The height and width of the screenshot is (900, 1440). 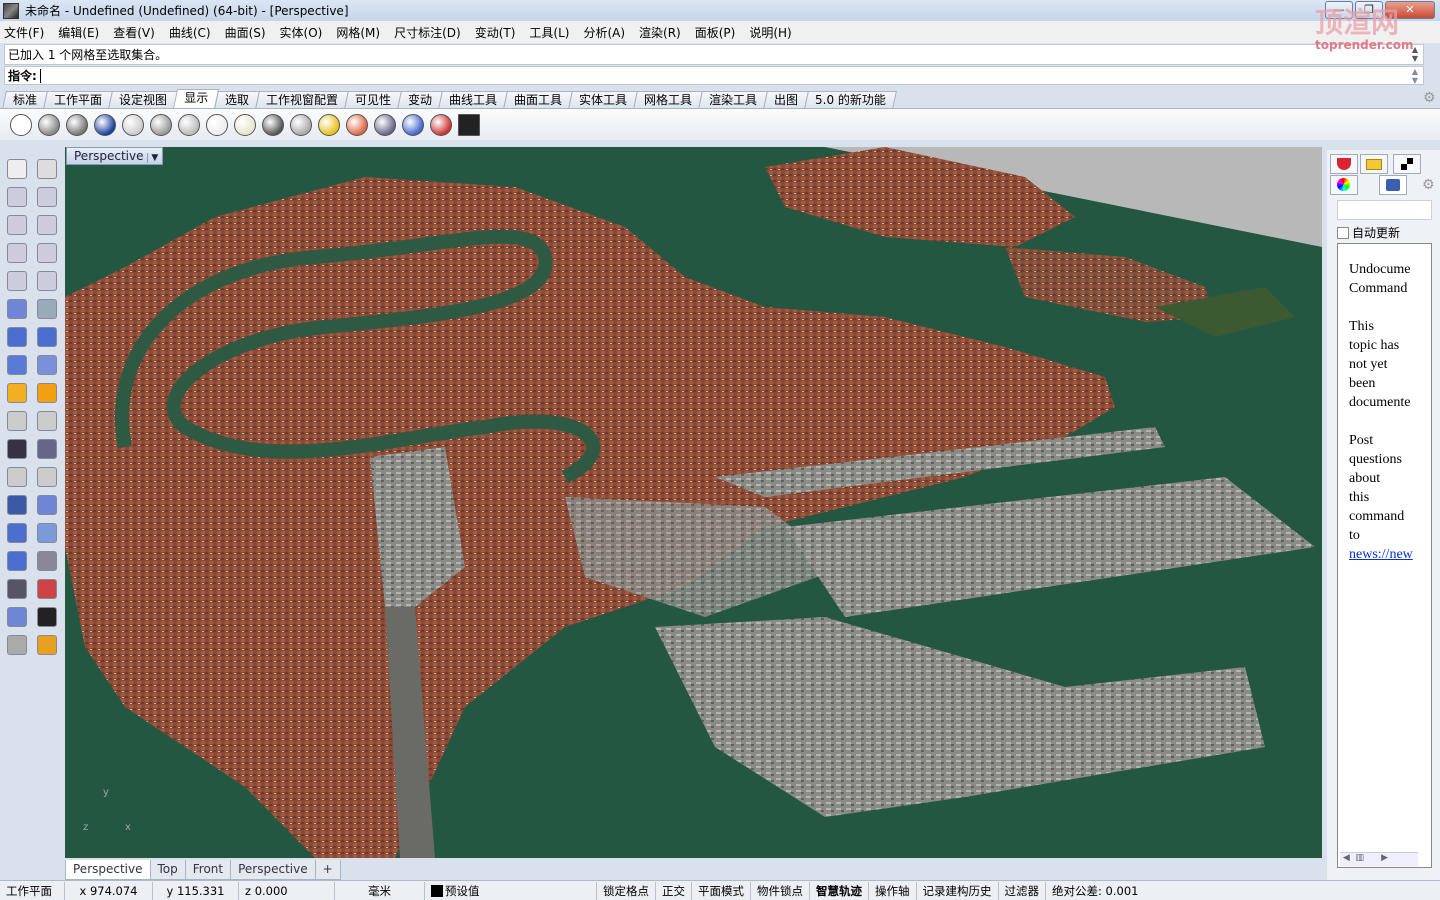 What do you see at coordinates (715, 32) in the screenshot?
I see `menu-item: 面板(P)` at bounding box center [715, 32].